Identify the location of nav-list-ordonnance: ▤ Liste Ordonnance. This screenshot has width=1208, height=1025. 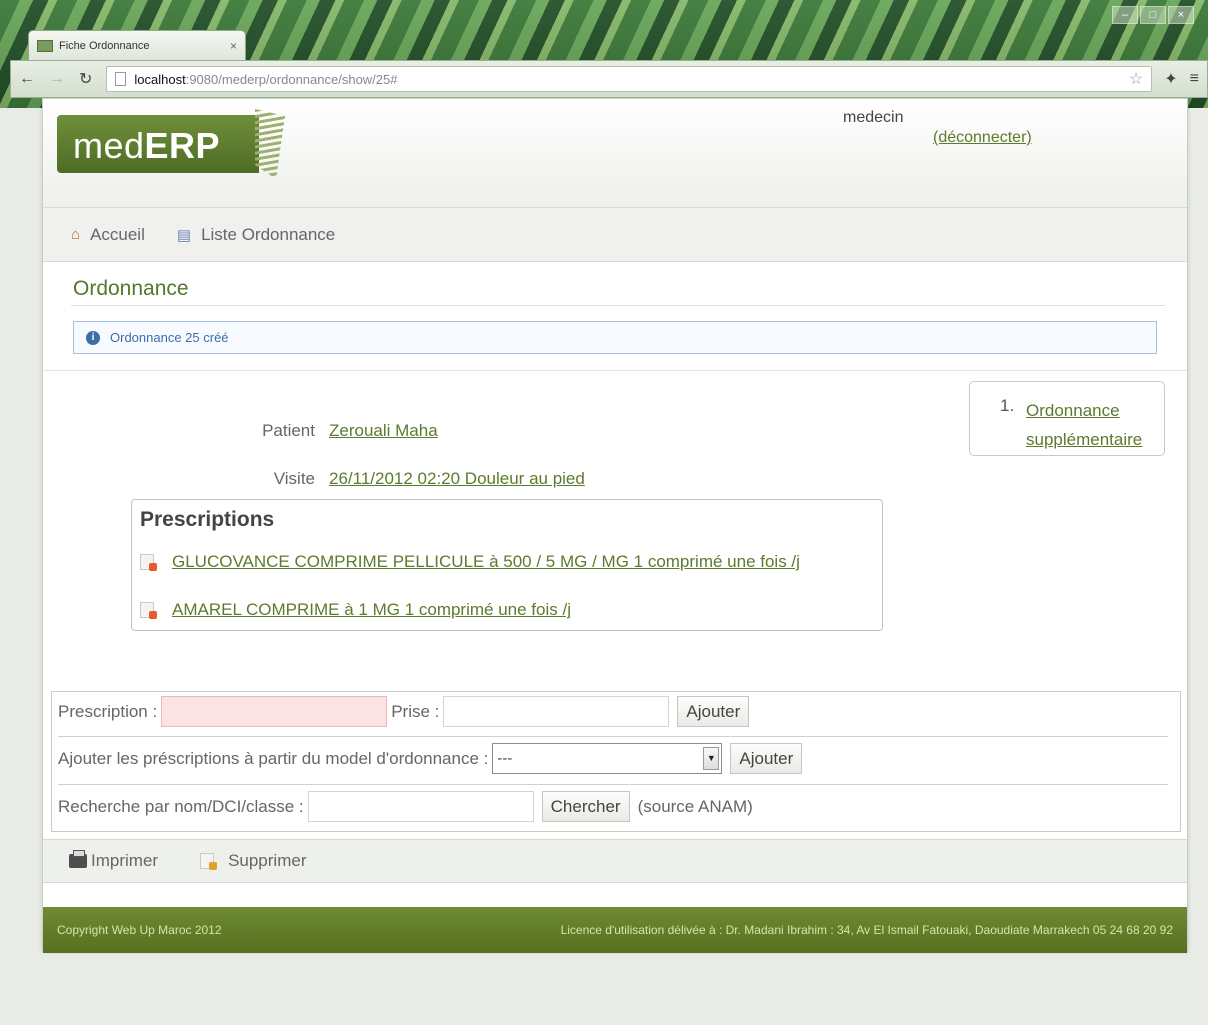
(256, 235).